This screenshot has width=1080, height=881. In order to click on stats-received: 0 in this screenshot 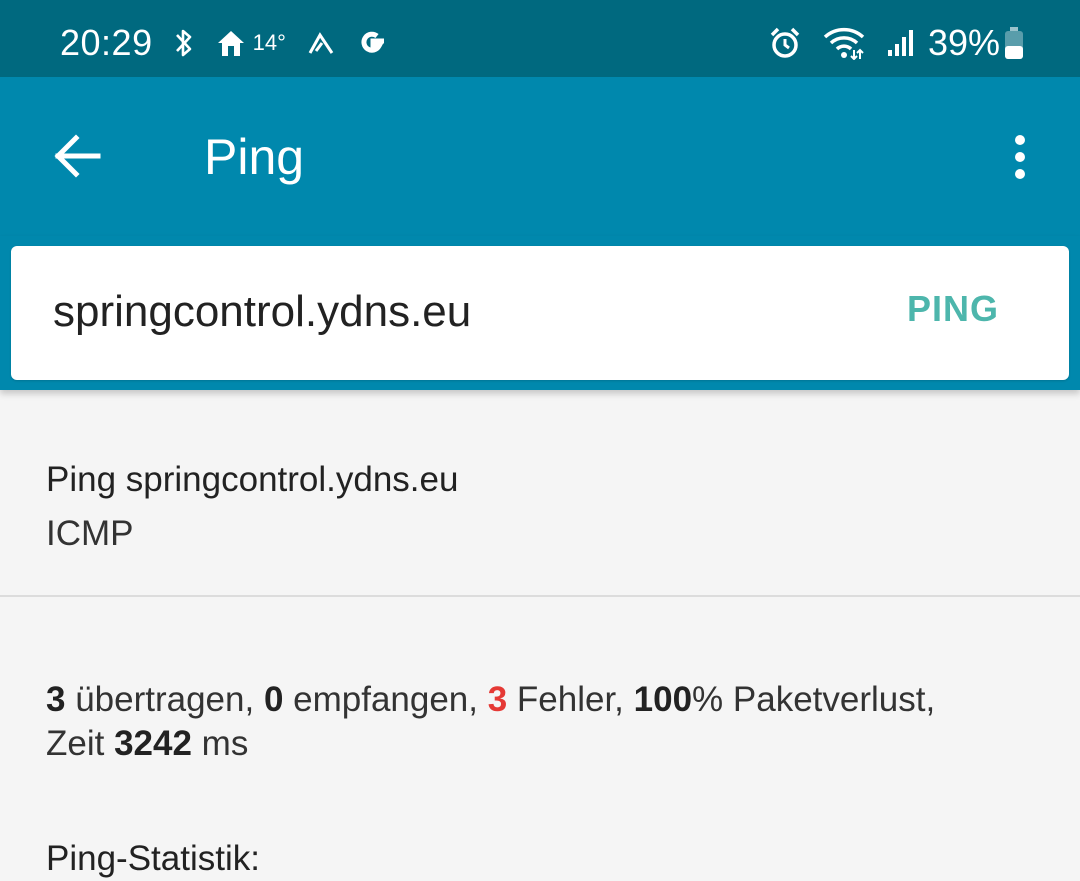, I will do `click(273, 699)`.